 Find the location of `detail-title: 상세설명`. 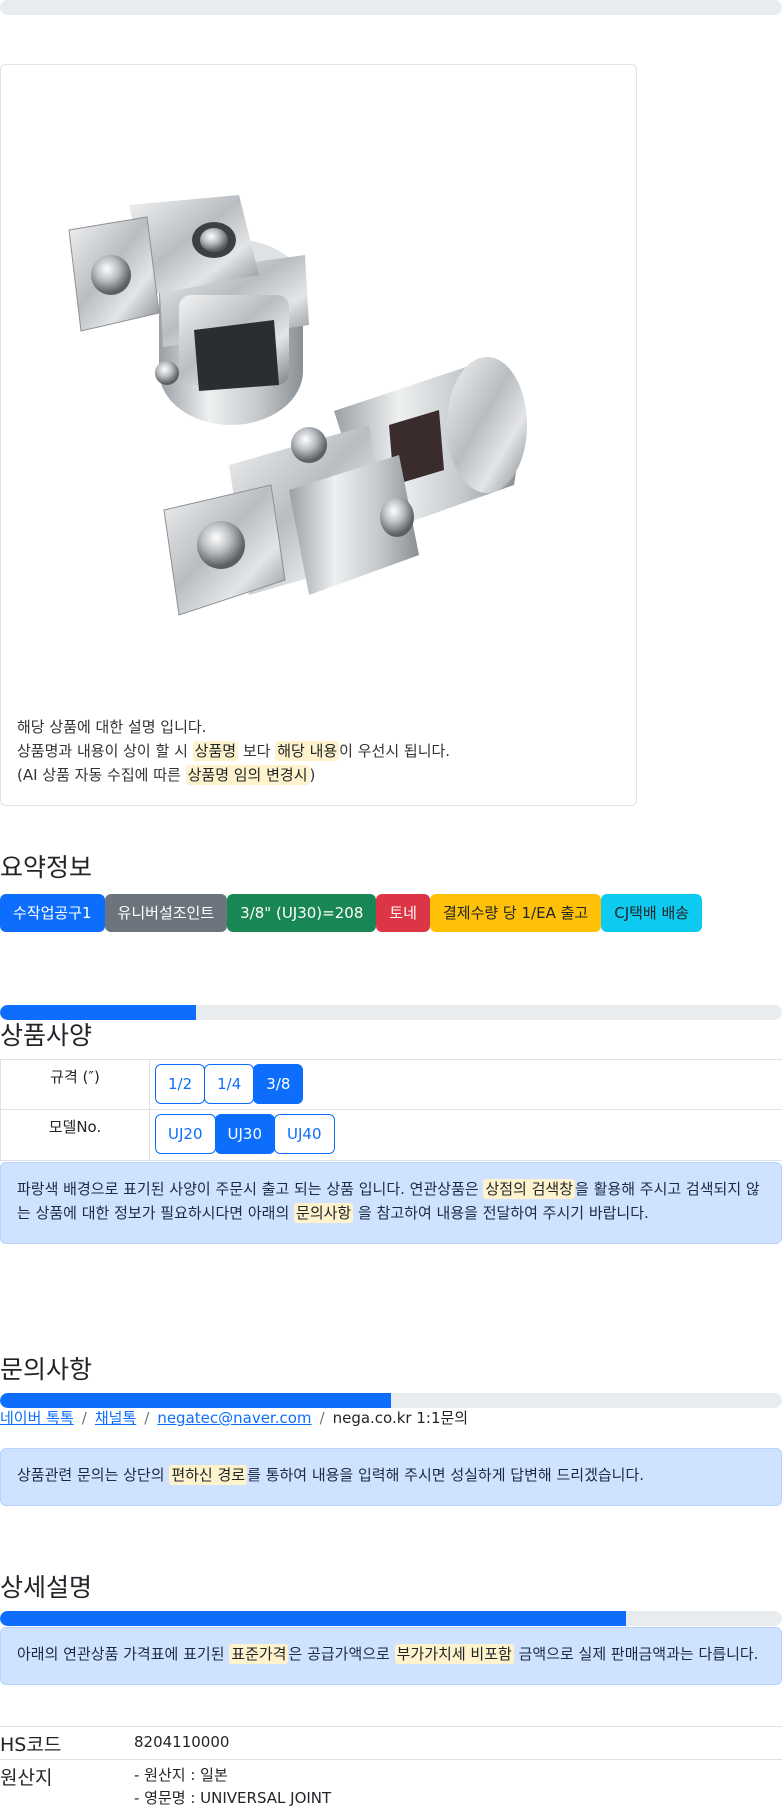

detail-title: 상세설명 is located at coordinates (46, 1587).